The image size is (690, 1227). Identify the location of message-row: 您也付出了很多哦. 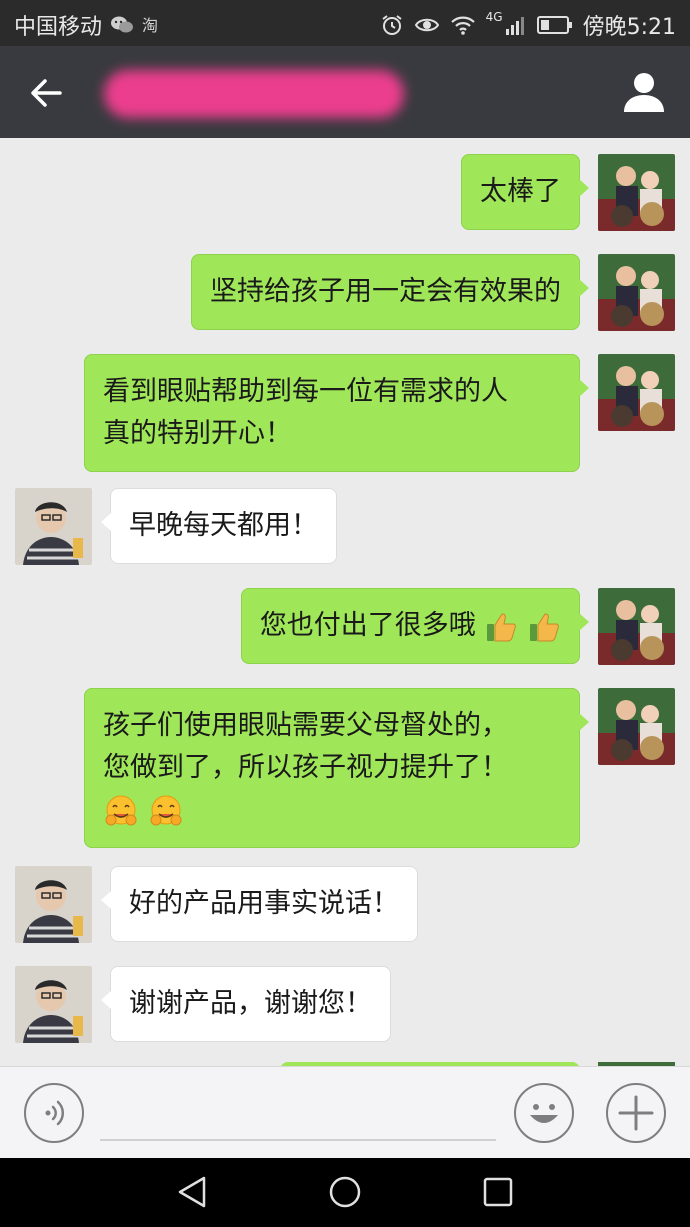
(345, 624).